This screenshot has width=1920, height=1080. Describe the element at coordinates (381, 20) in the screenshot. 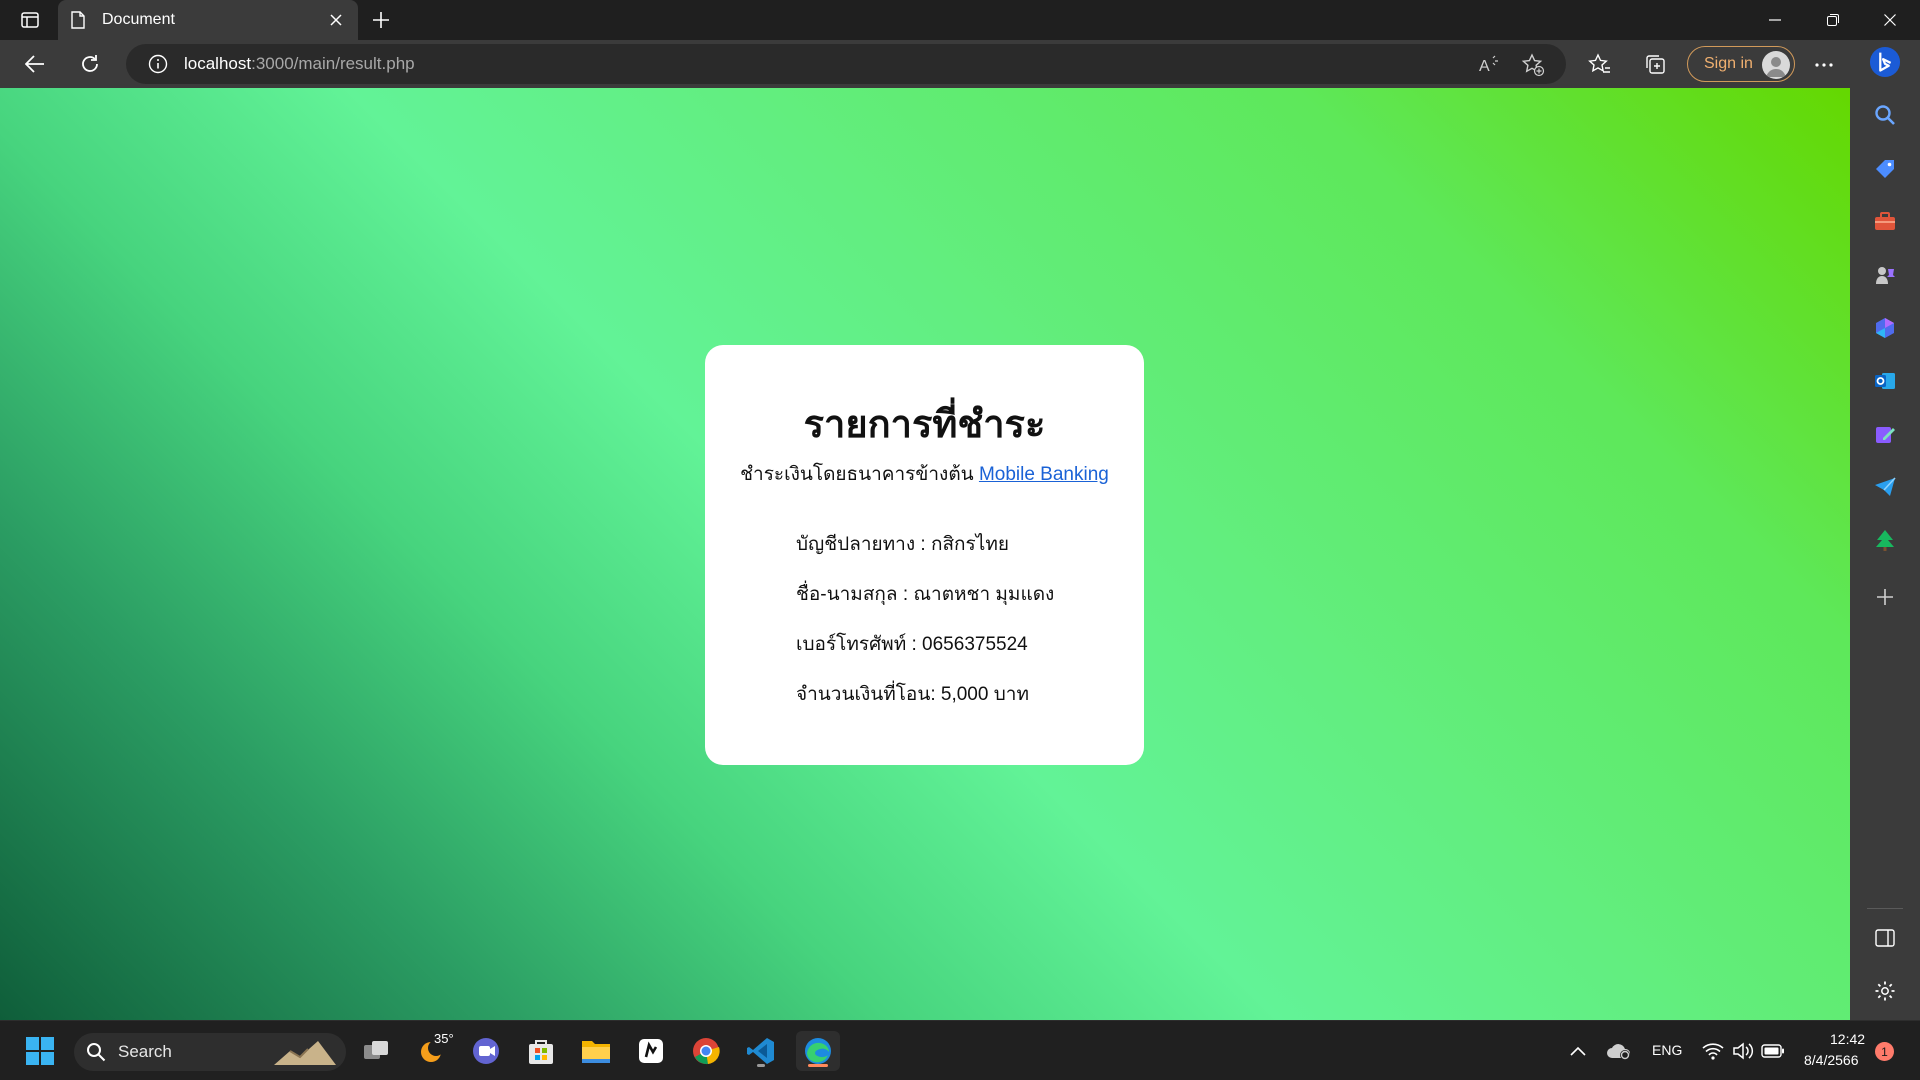

I see `new-tab-button` at that location.